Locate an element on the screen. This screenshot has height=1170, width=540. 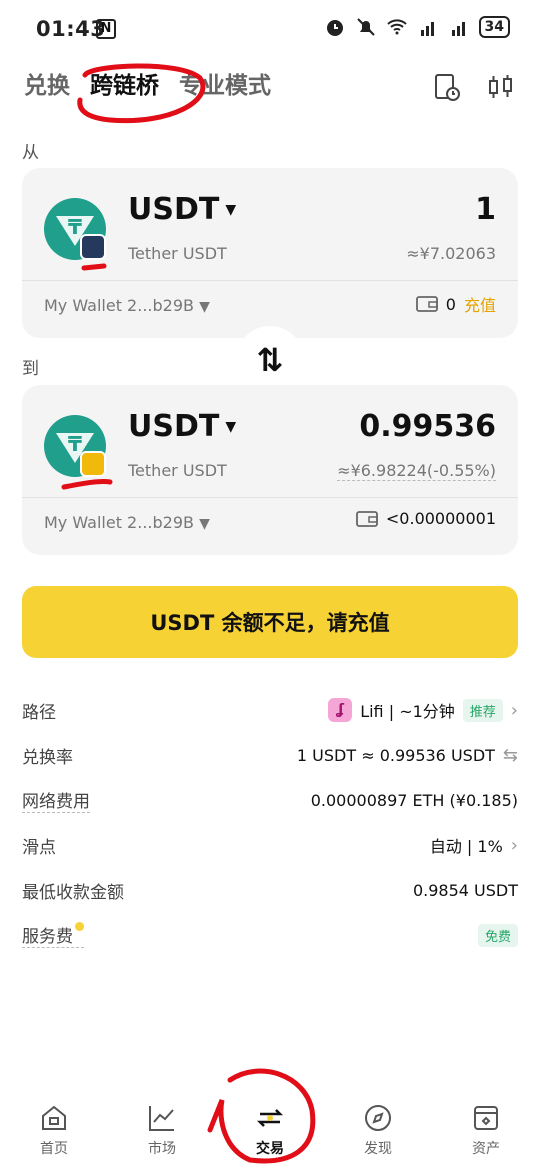
annotation-underline-from is located at coordinates (94, 267).